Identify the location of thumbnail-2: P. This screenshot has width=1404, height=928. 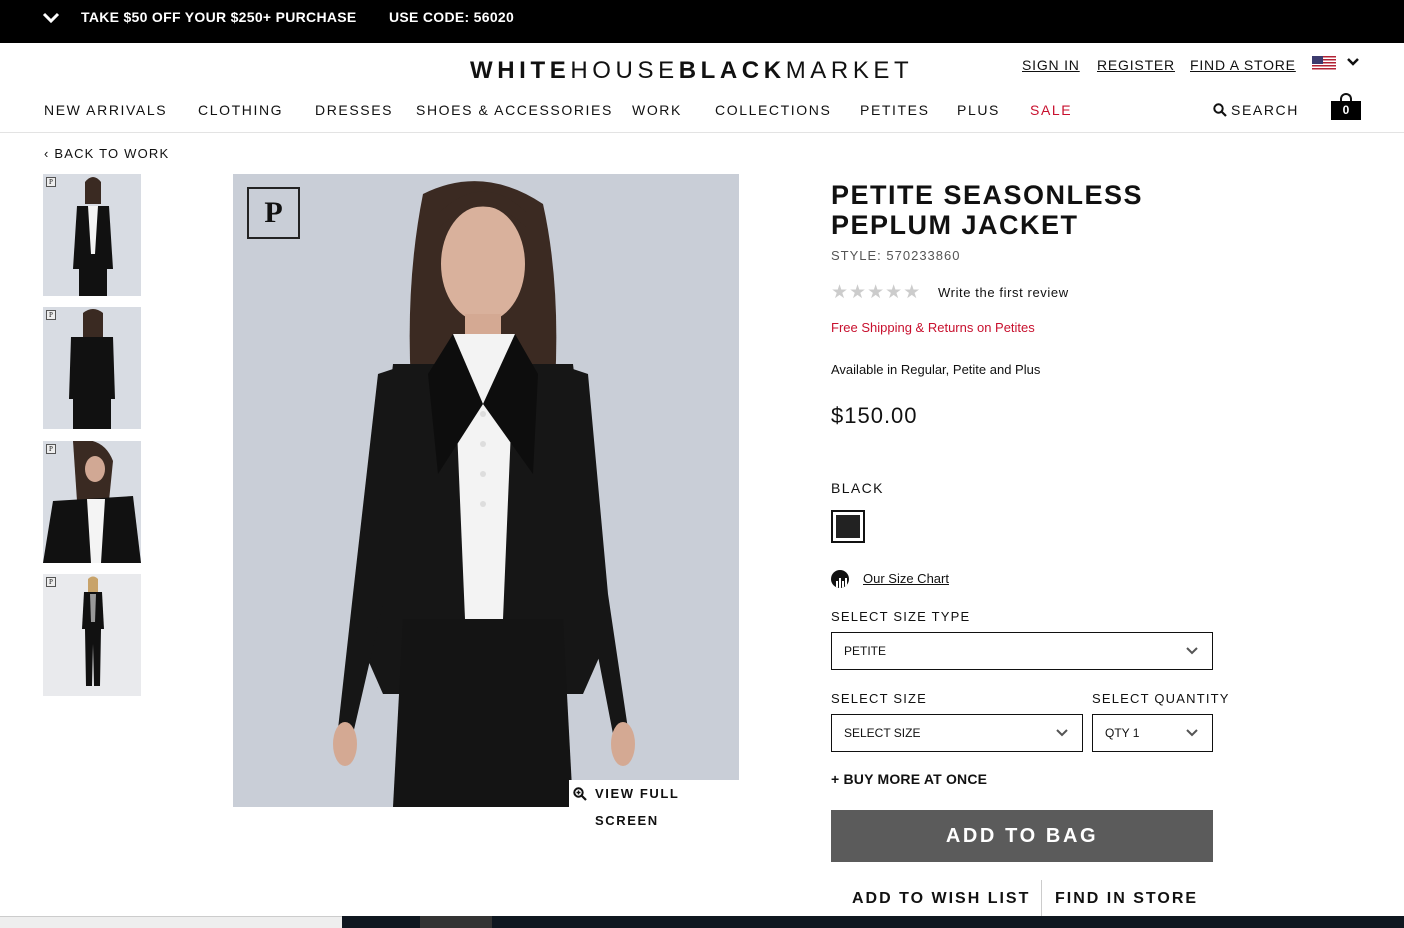
(92, 368).